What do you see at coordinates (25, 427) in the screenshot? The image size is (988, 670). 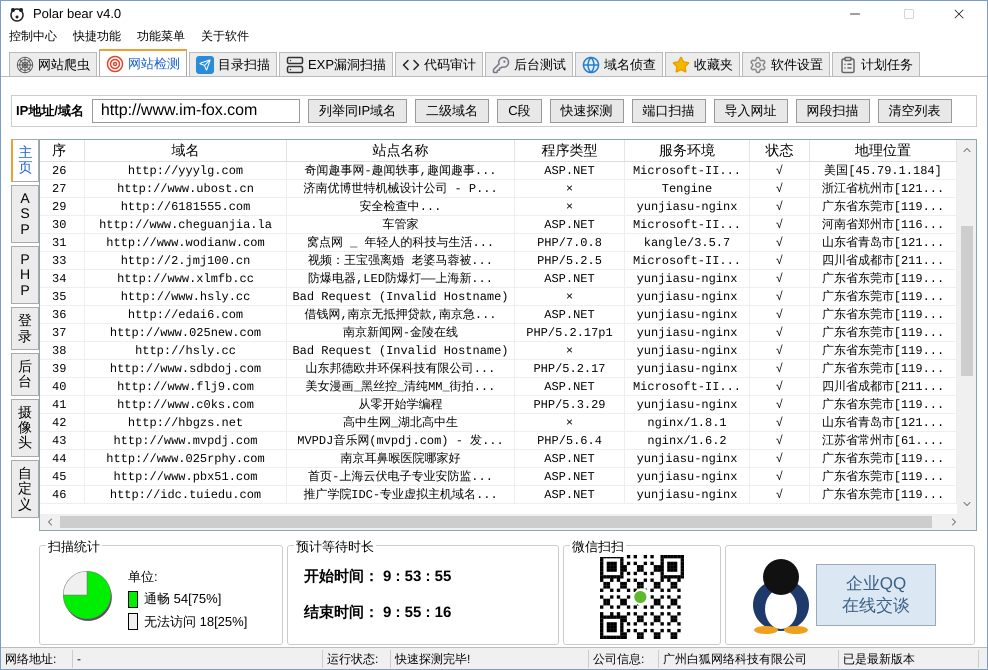 I see `side-tab: 摄像头` at bounding box center [25, 427].